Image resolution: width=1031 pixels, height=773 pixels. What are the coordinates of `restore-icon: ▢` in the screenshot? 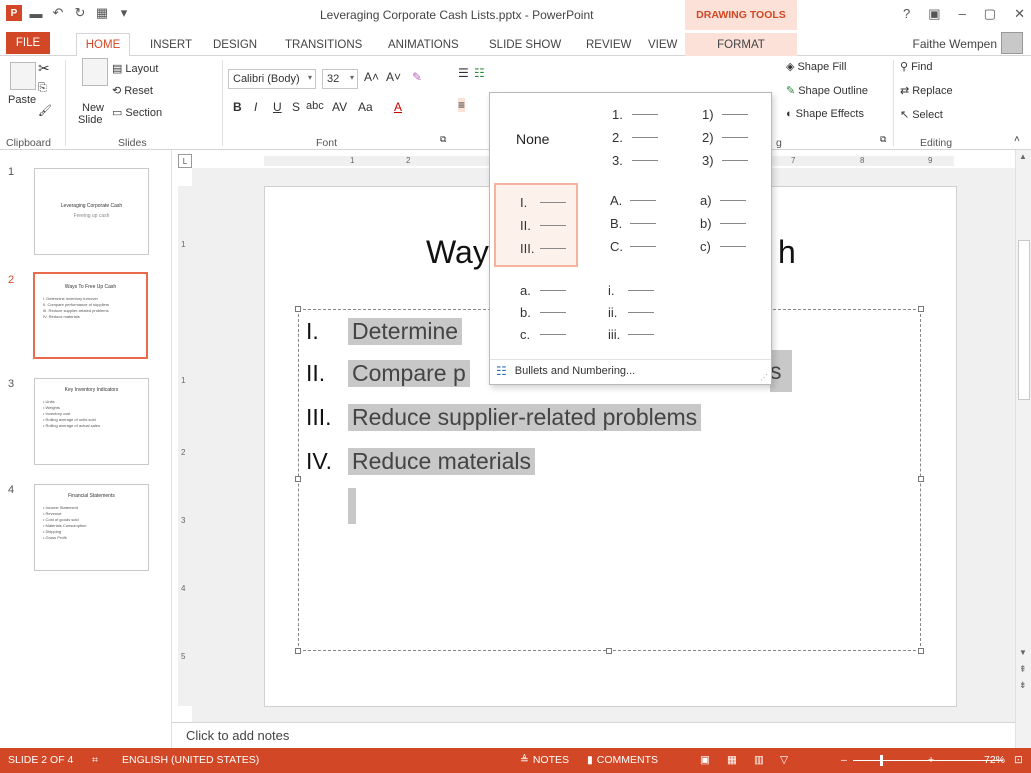 It's located at (990, 14).